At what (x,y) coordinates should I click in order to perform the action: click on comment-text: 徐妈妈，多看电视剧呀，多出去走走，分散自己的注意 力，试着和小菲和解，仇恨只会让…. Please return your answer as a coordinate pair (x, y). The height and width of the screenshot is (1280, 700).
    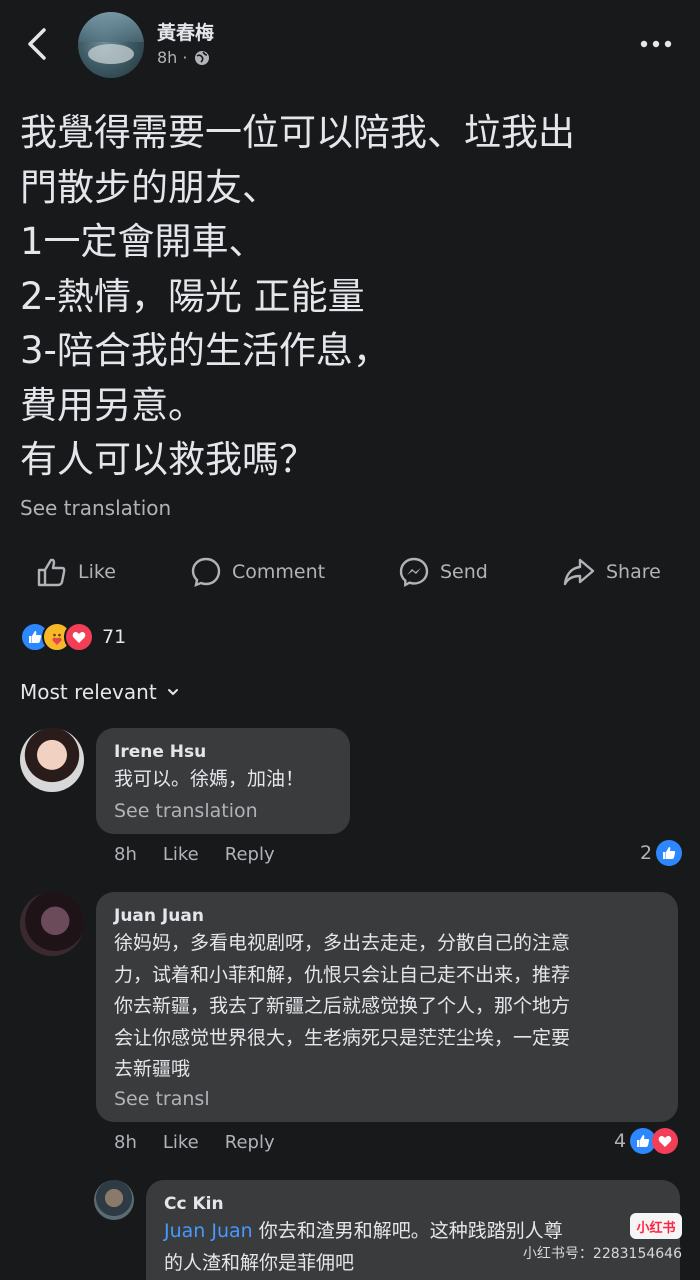
    Looking at the image, I should click on (342, 1007).